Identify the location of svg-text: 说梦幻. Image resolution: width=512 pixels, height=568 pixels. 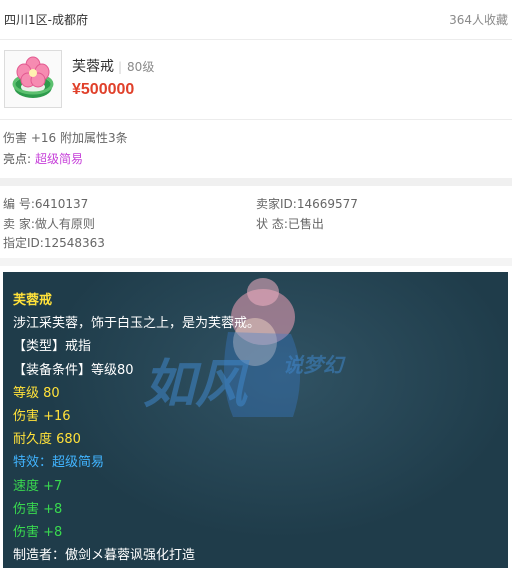
(314, 365).